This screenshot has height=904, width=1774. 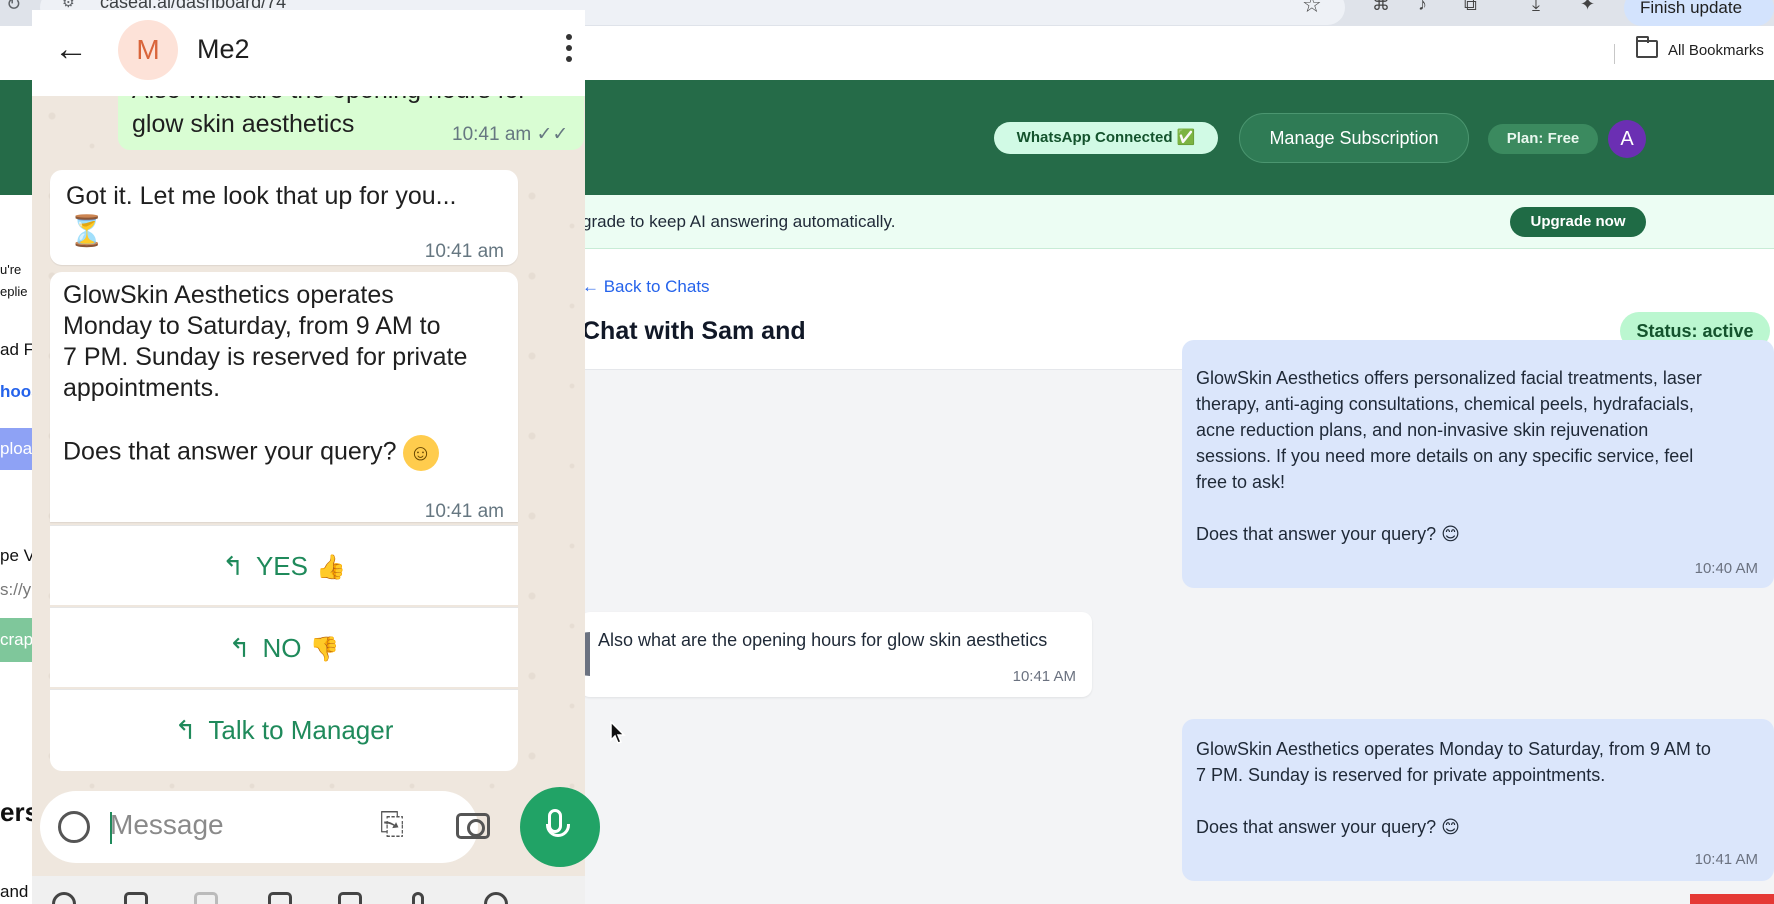 What do you see at coordinates (618, 732) in the screenshot?
I see `mouse-cursor-icon` at bounding box center [618, 732].